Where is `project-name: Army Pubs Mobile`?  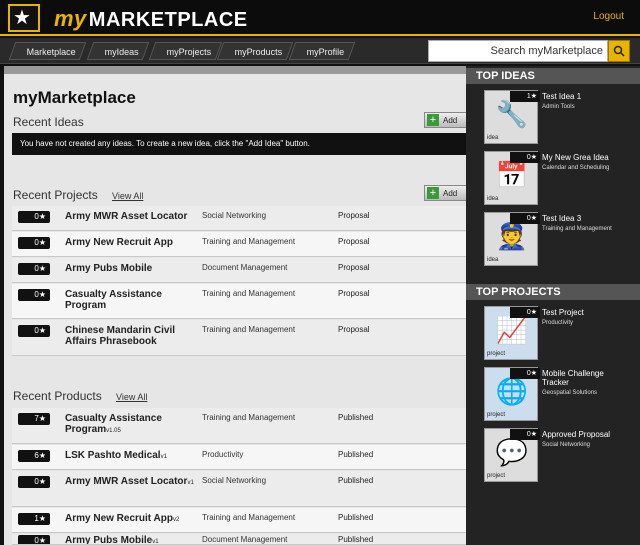
project-name: Army Pubs Mobile is located at coordinates (132, 268).